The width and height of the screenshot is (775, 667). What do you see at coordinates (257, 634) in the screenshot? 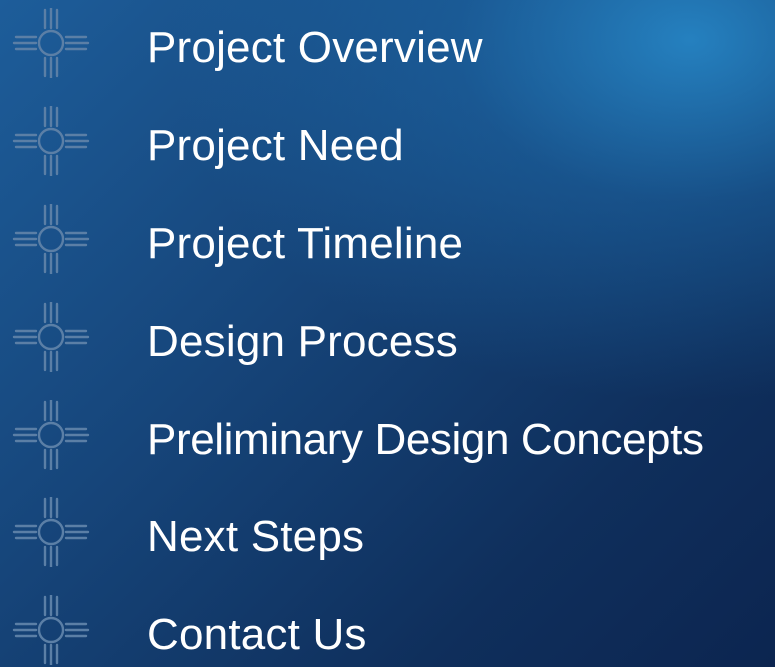
I see `agenda-item-label: Contact Us` at bounding box center [257, 634].